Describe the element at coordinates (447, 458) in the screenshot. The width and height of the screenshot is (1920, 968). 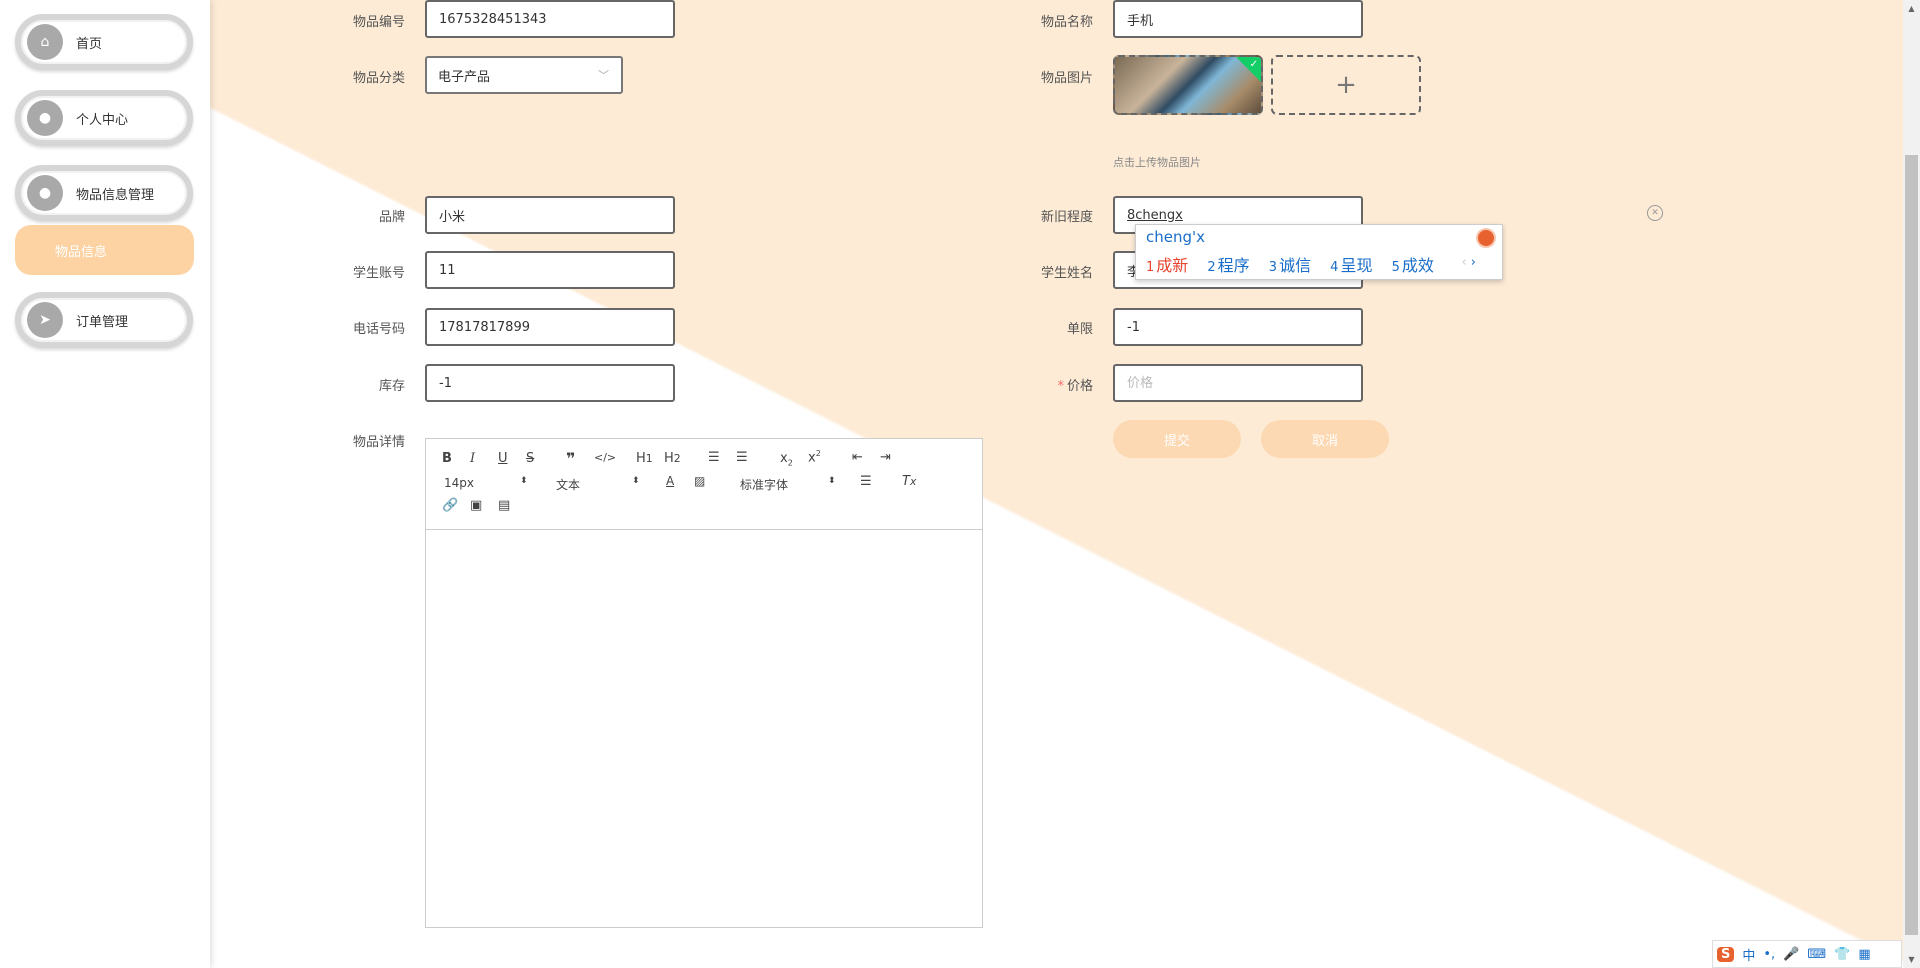
I see `bold-icon: B` at that location.